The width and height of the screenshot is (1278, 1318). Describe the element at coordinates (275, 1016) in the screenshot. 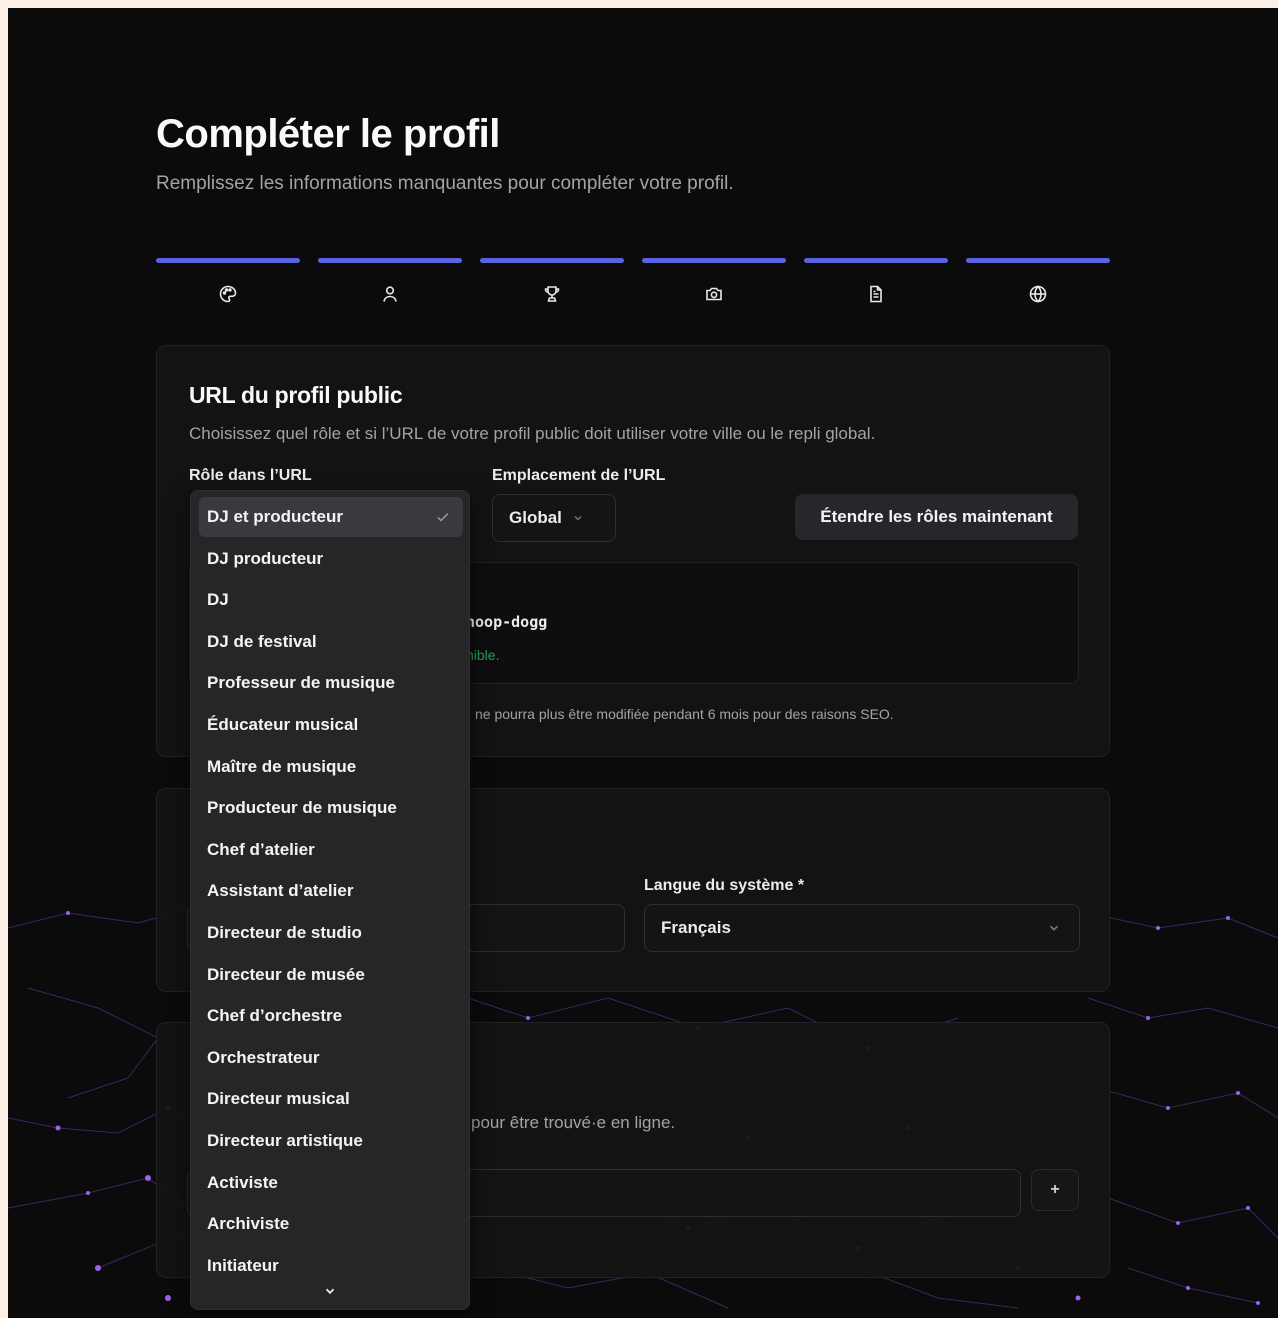

I see `role-option-label: Chef d’orchestre` at that location.